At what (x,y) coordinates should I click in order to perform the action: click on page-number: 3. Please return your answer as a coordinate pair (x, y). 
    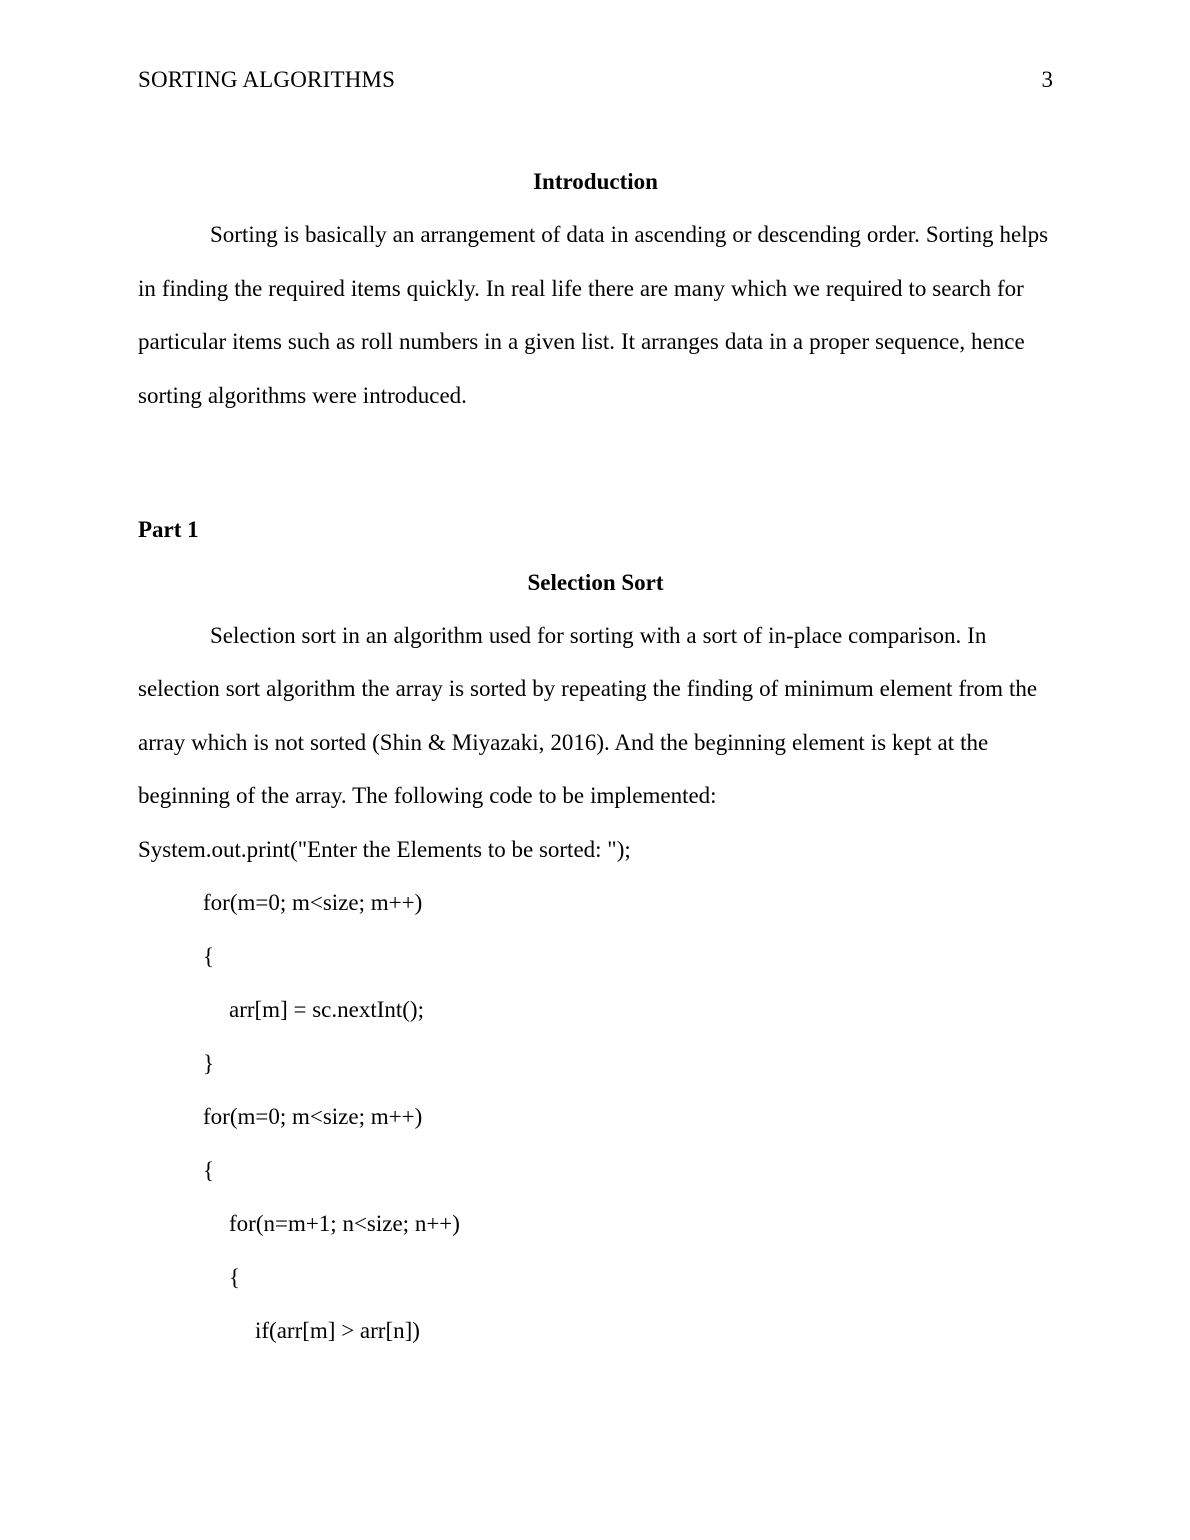
    Looking at the image, I should click on (1047, 79).